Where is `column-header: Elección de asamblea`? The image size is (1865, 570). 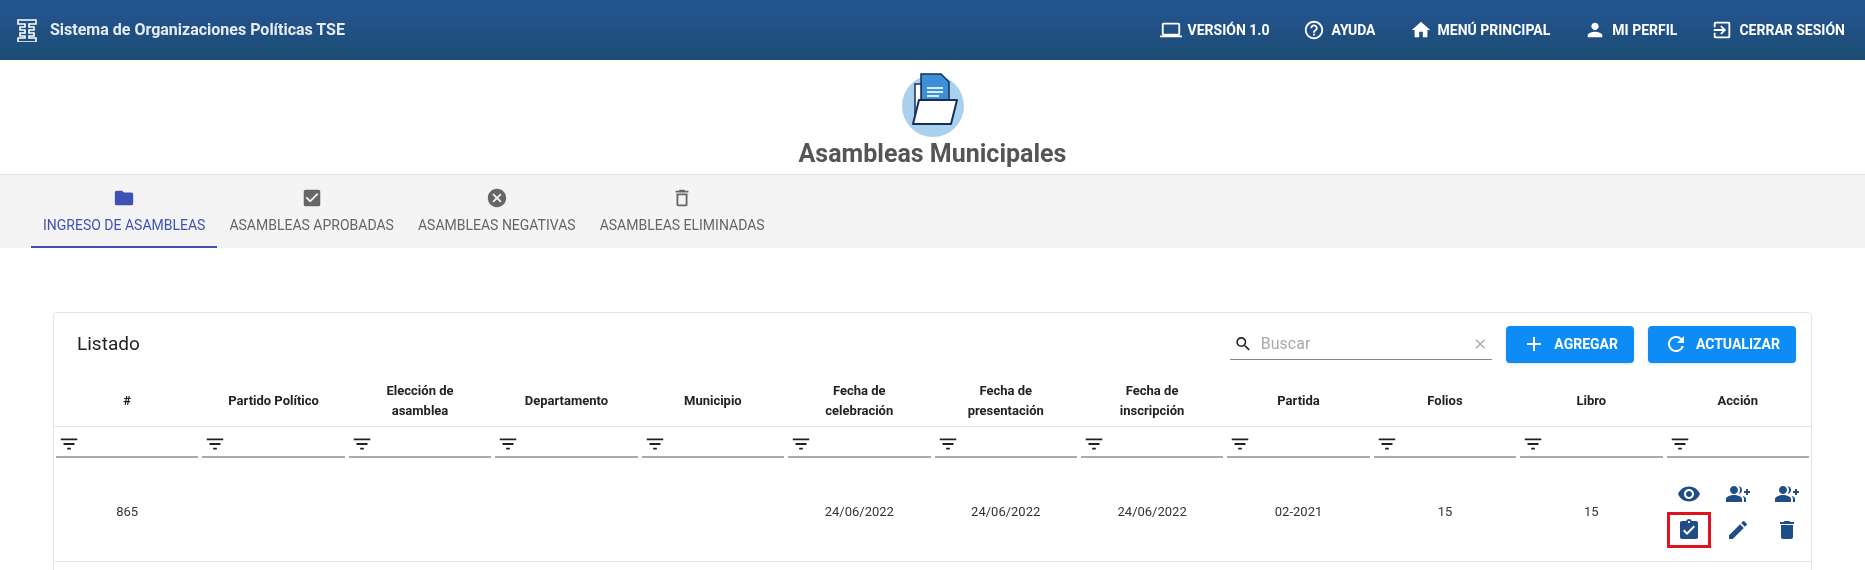 column-header: Elección de asamblea is located at coordinates (420, 400).